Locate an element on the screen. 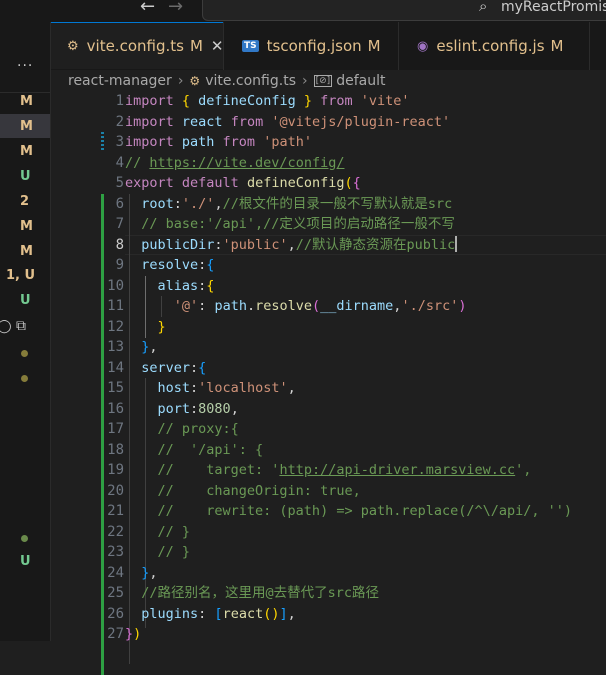 The image size is (606, 675). code-line: }) is located at coordinates (133, 634).